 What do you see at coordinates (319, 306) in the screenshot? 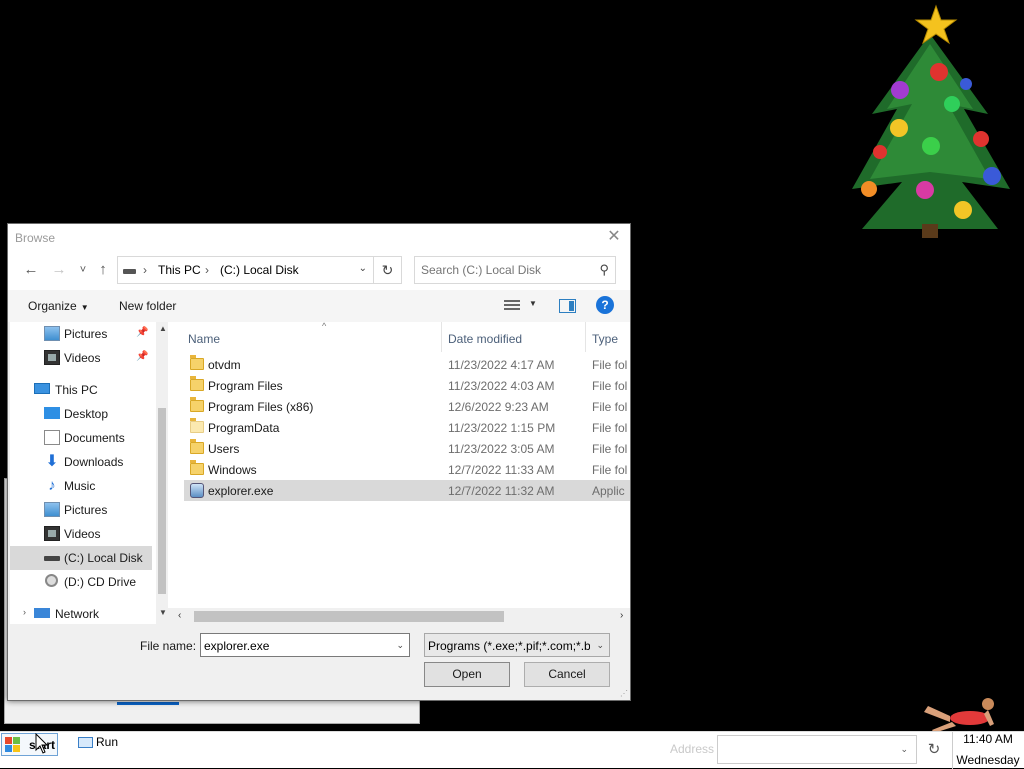
I see `command-bar: Organize ▼ New folder ▼ ?` at bounding box center [319, 306].